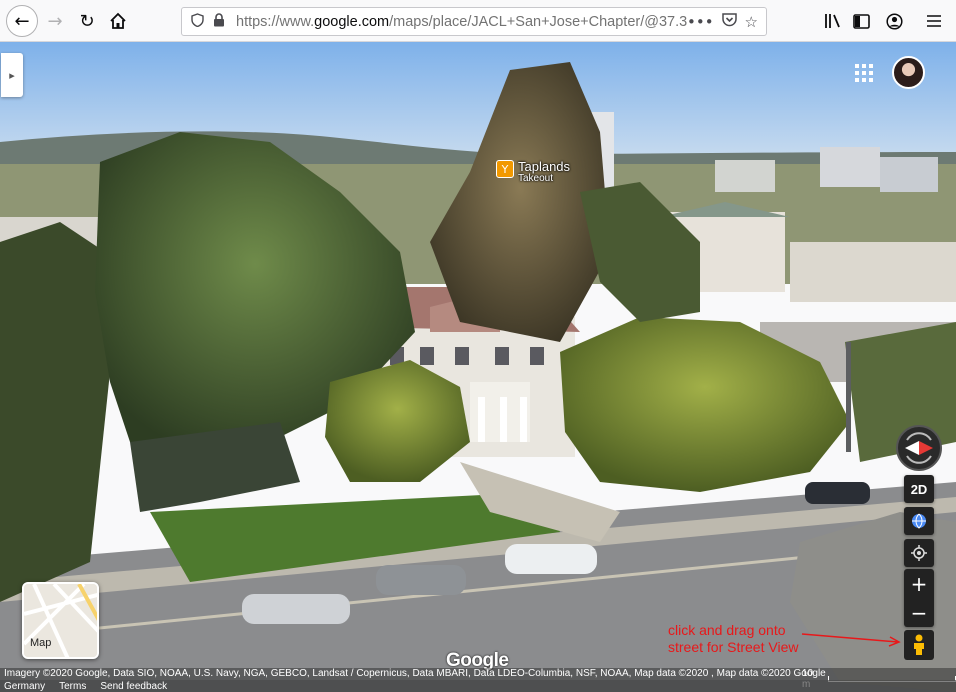 The image size is (956, 692). I want to click on pegman-street-view-button, so click(919, 645).